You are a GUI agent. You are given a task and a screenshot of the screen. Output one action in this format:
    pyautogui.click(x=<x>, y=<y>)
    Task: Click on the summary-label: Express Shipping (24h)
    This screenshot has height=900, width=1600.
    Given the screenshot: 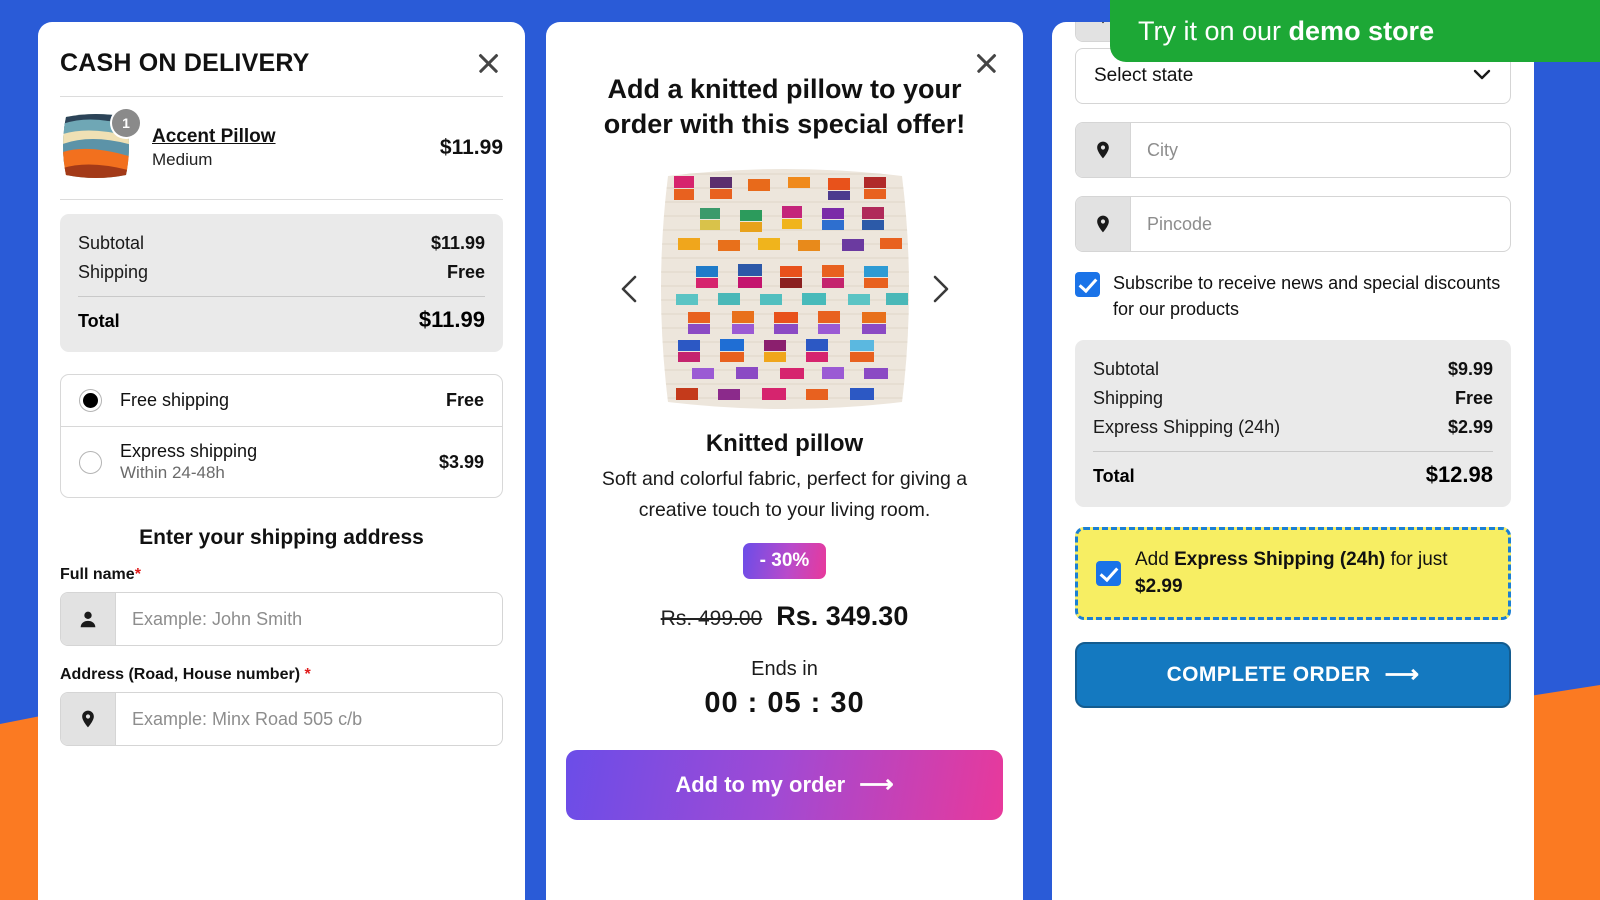 What is the action you would take?
    pyautogui.click(x=1187, y=427)
    